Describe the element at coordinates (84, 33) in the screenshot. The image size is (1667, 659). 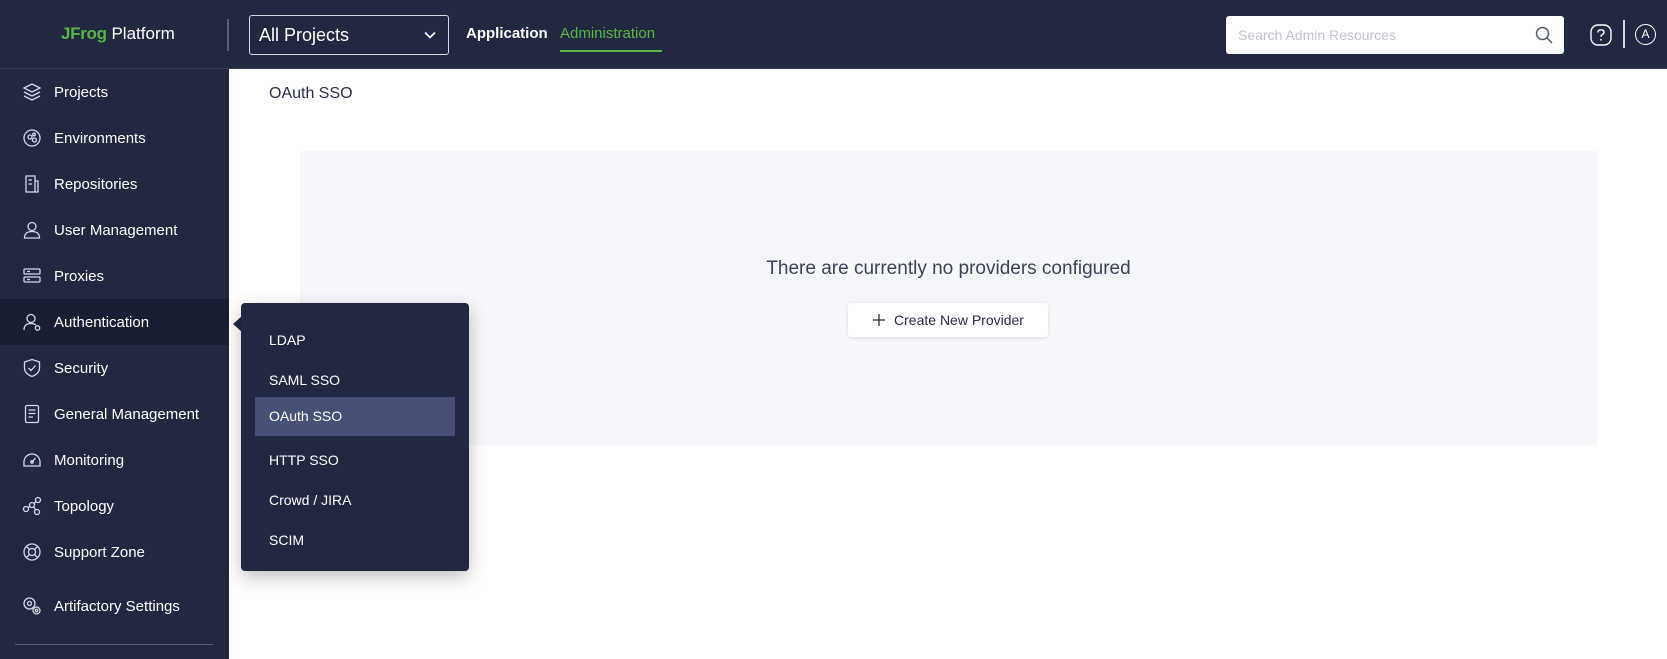
I see `logo-brand: JFrog` at that location.